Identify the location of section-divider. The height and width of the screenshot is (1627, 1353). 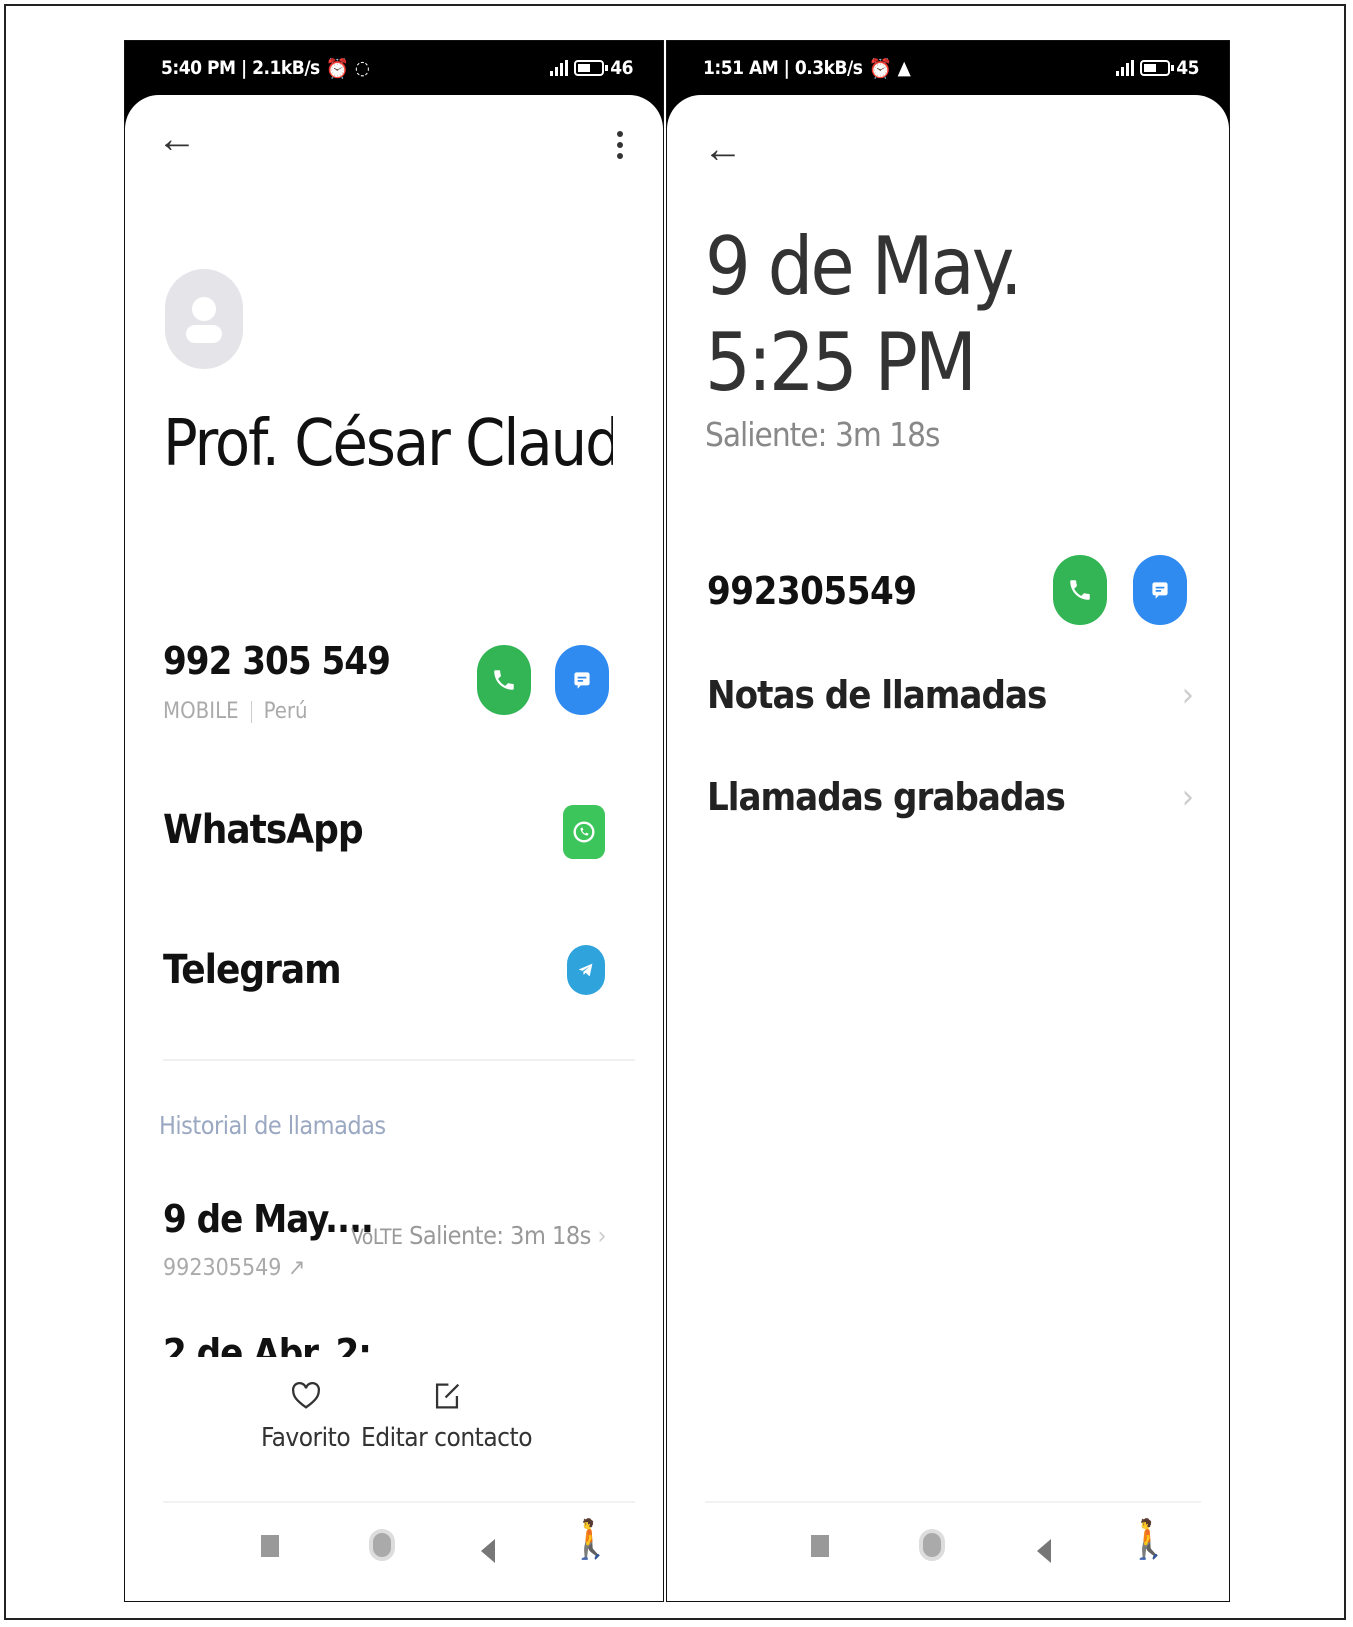
(399, 1060).